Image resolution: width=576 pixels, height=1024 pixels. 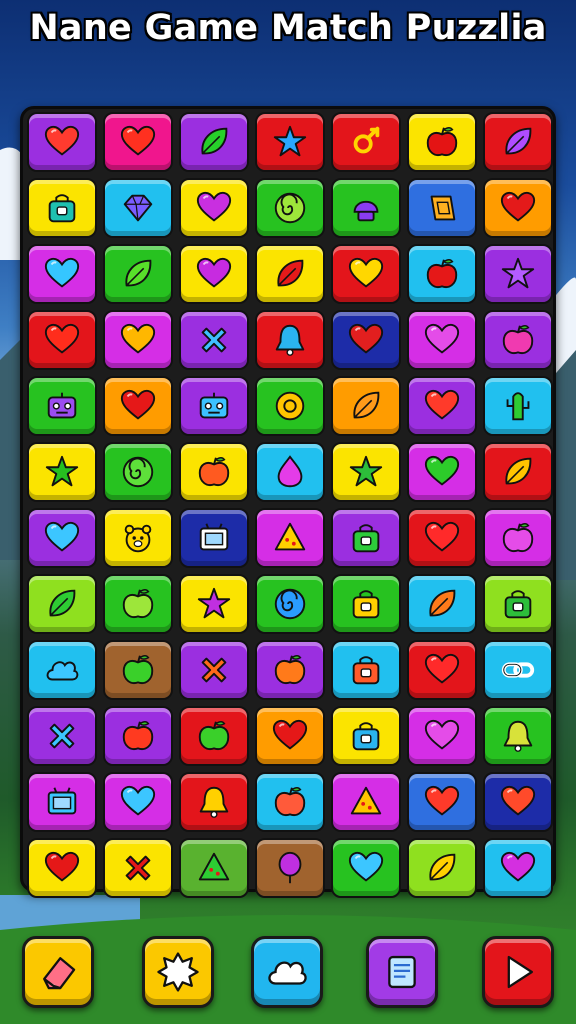 What do you see at coordinates (518, 972) in the screenshot?
I see `play-button` at bounding box center [518, 972].